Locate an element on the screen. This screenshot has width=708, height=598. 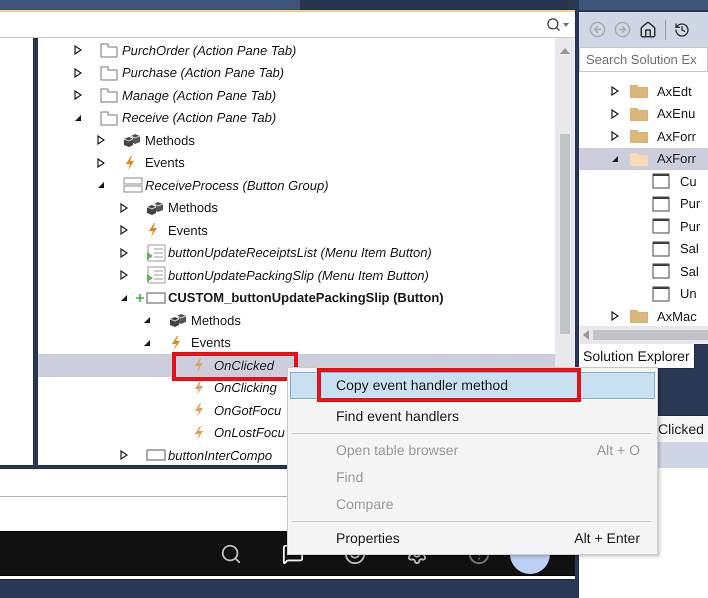
tree-label: buttonUpdateReceiptsList (Menu Item Button) is located at coordinates (300, 253).